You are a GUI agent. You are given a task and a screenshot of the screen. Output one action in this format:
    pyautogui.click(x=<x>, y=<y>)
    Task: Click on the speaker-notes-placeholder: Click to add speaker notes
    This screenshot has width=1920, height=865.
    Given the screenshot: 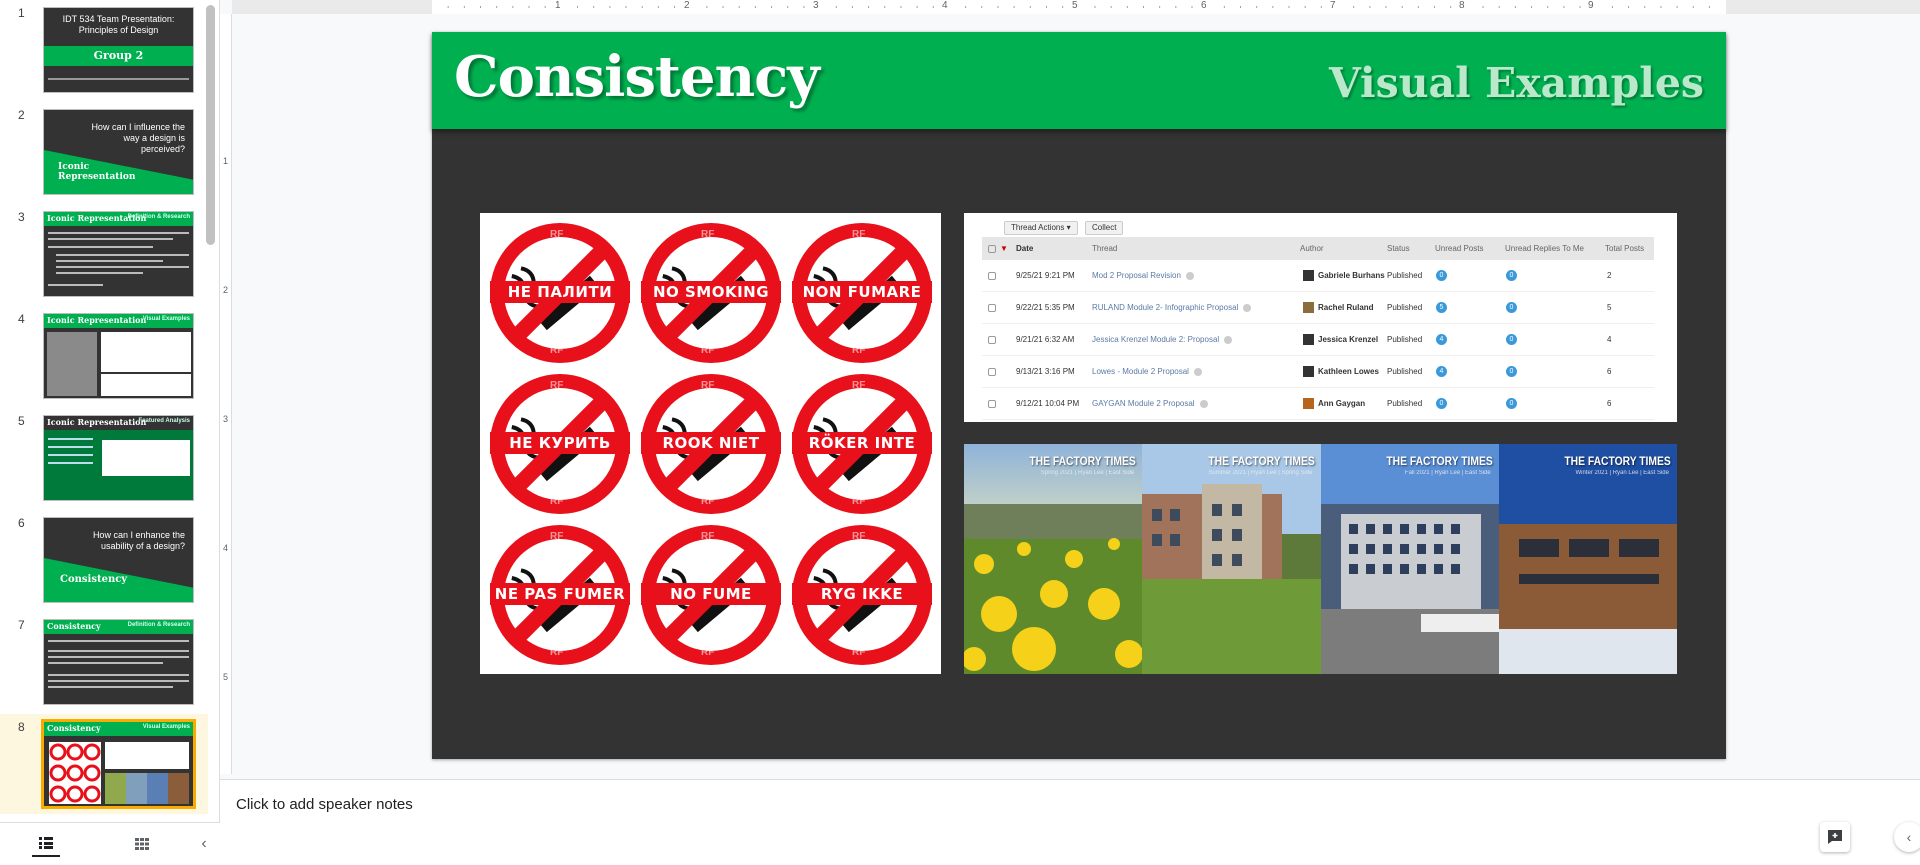 What is the action you would take?
    pyautogui.click(x=324, y=804)
    